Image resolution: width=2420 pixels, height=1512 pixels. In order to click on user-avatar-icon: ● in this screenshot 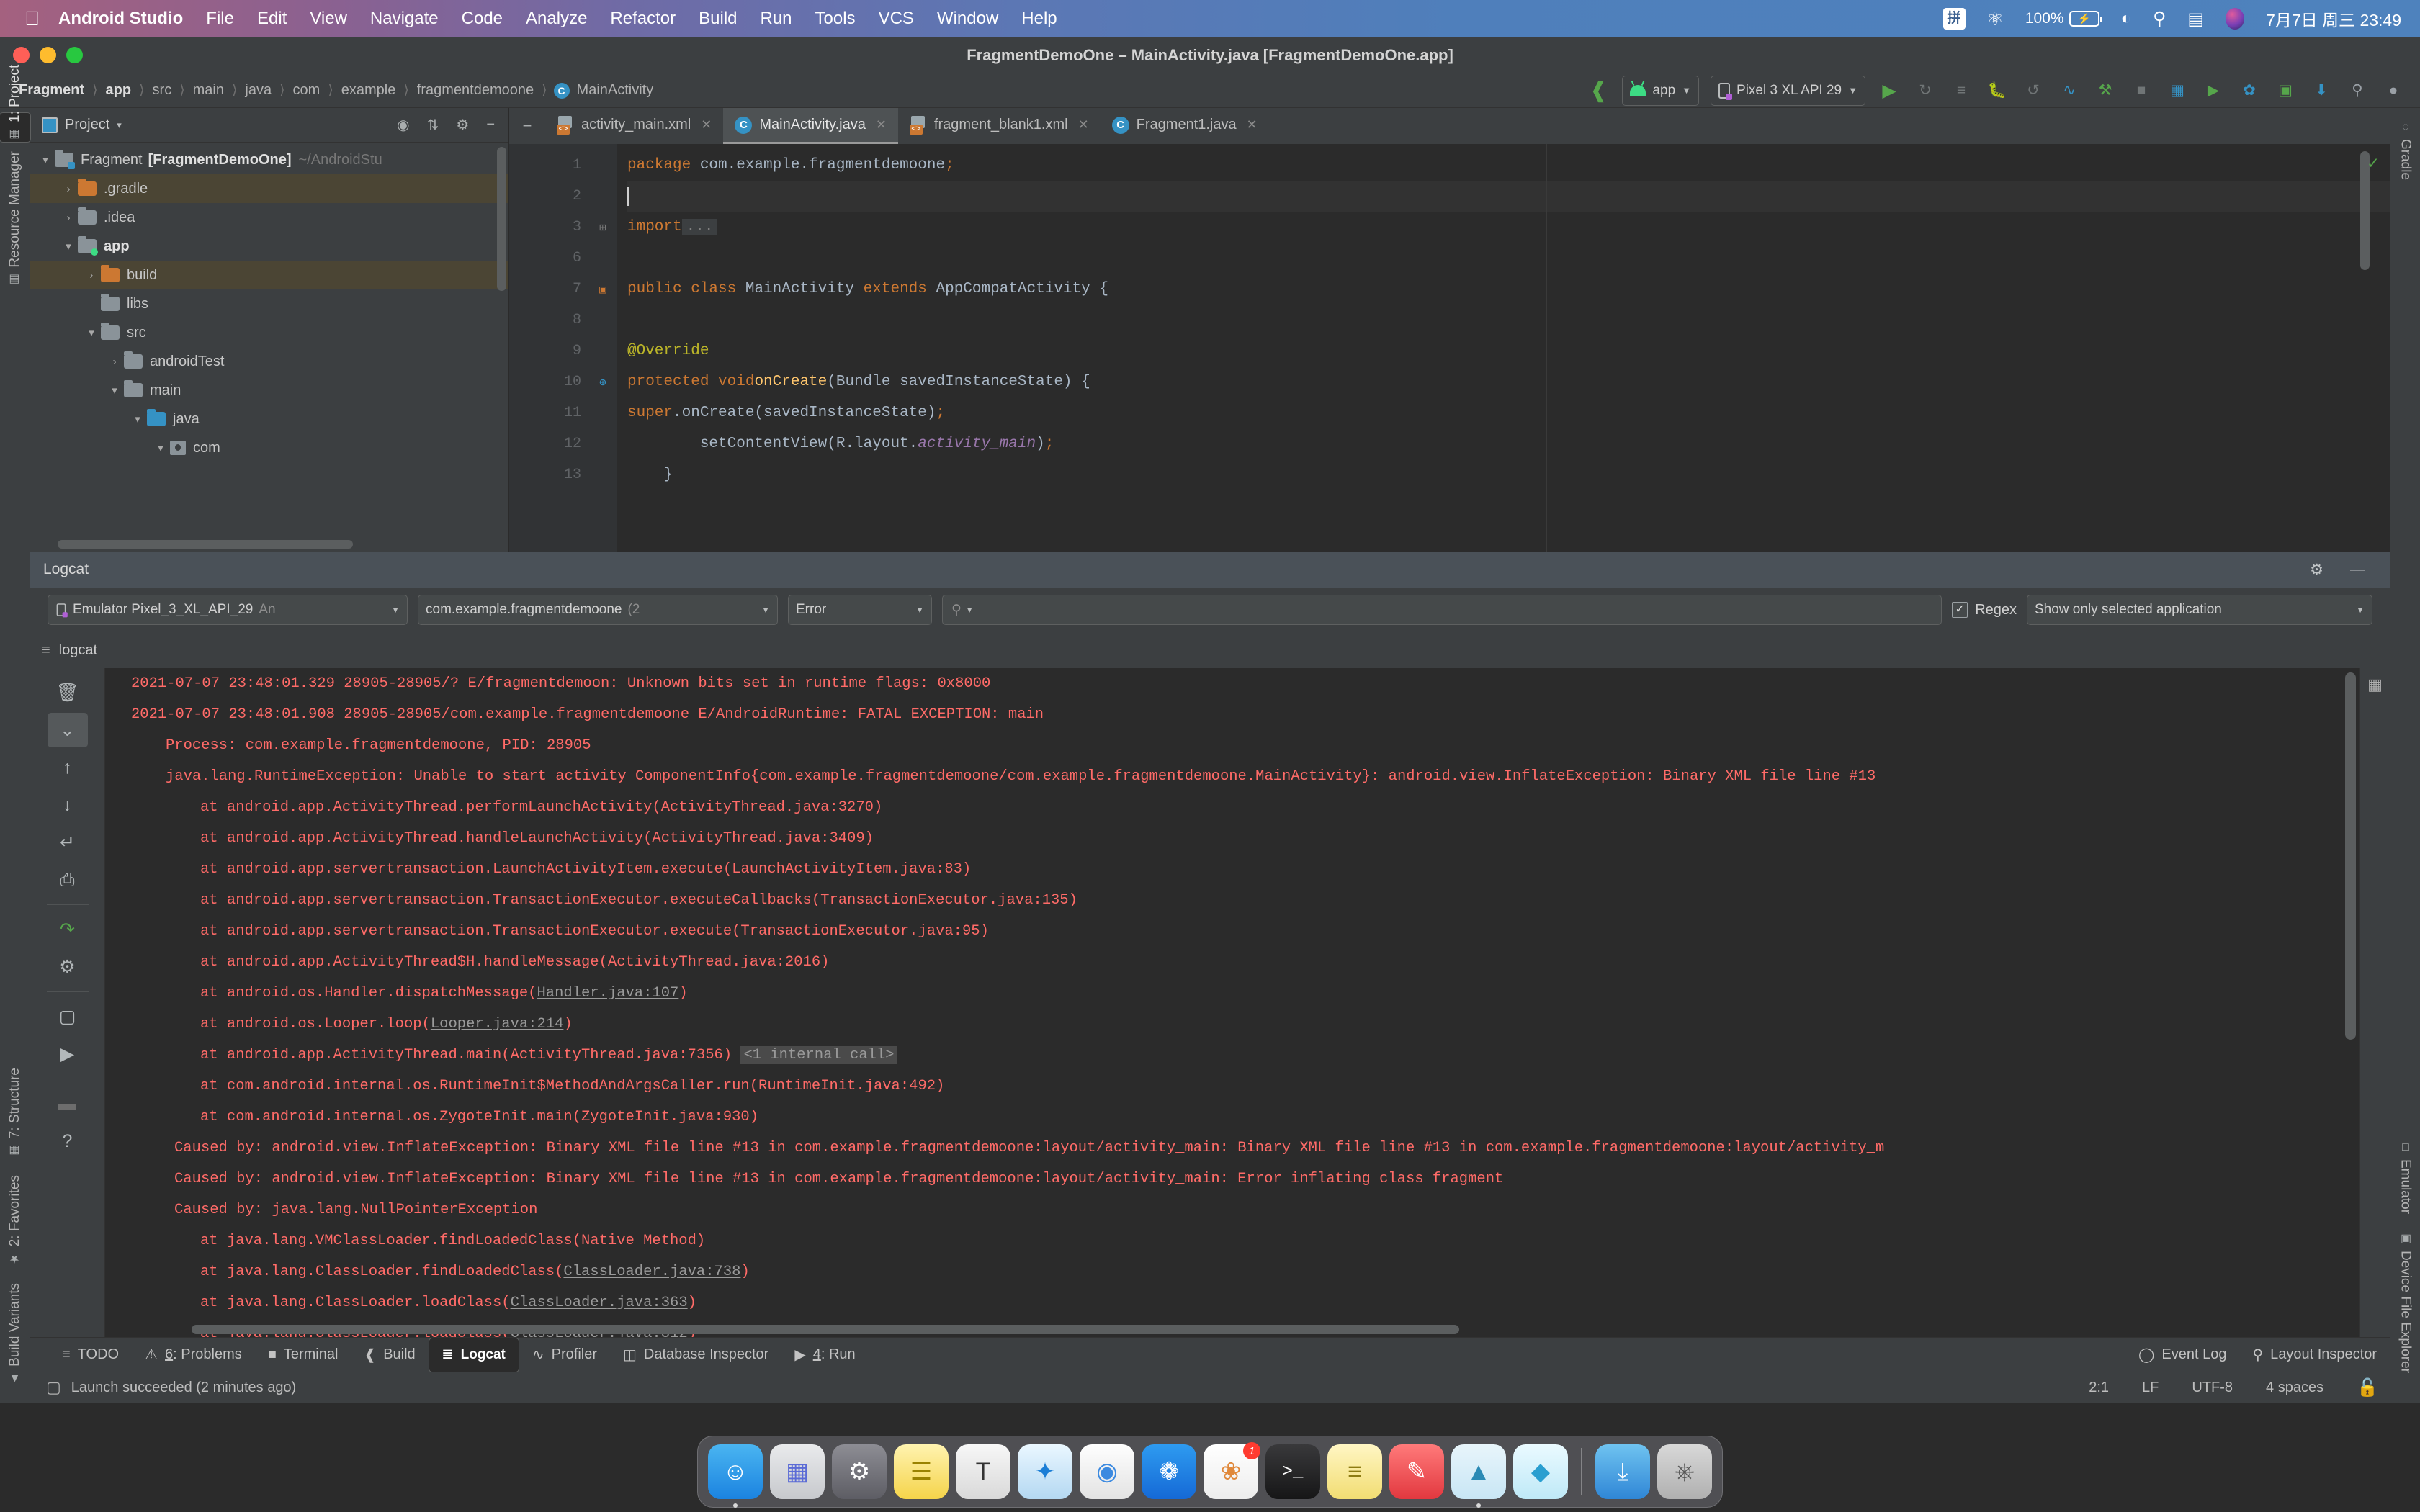, I will do `click(2393, 91)`.